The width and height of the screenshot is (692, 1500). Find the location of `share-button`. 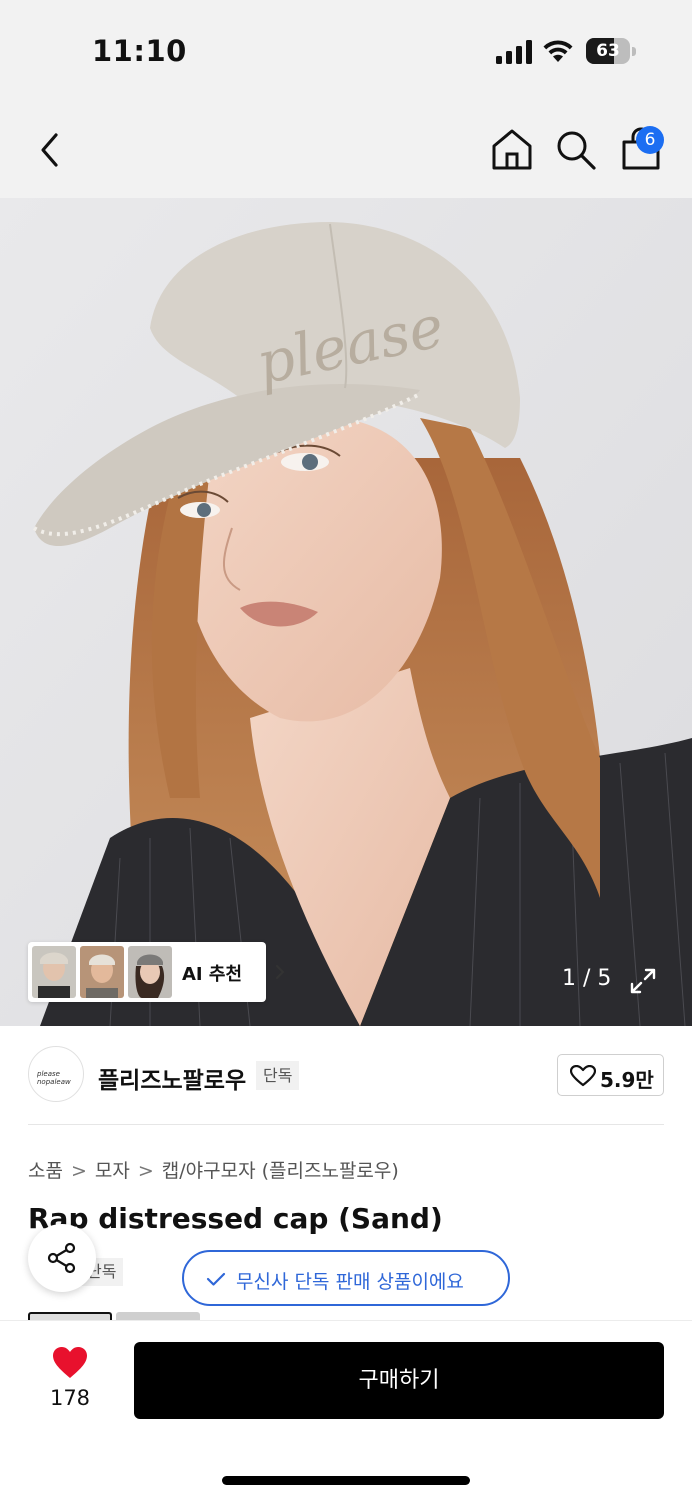

share-button is located at coordinates (62, 1258).